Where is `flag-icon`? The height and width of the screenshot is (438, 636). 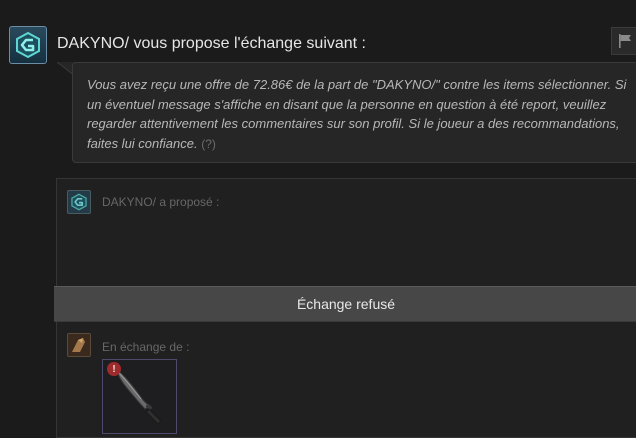
flag-icon is located at coordinates (625, 41).